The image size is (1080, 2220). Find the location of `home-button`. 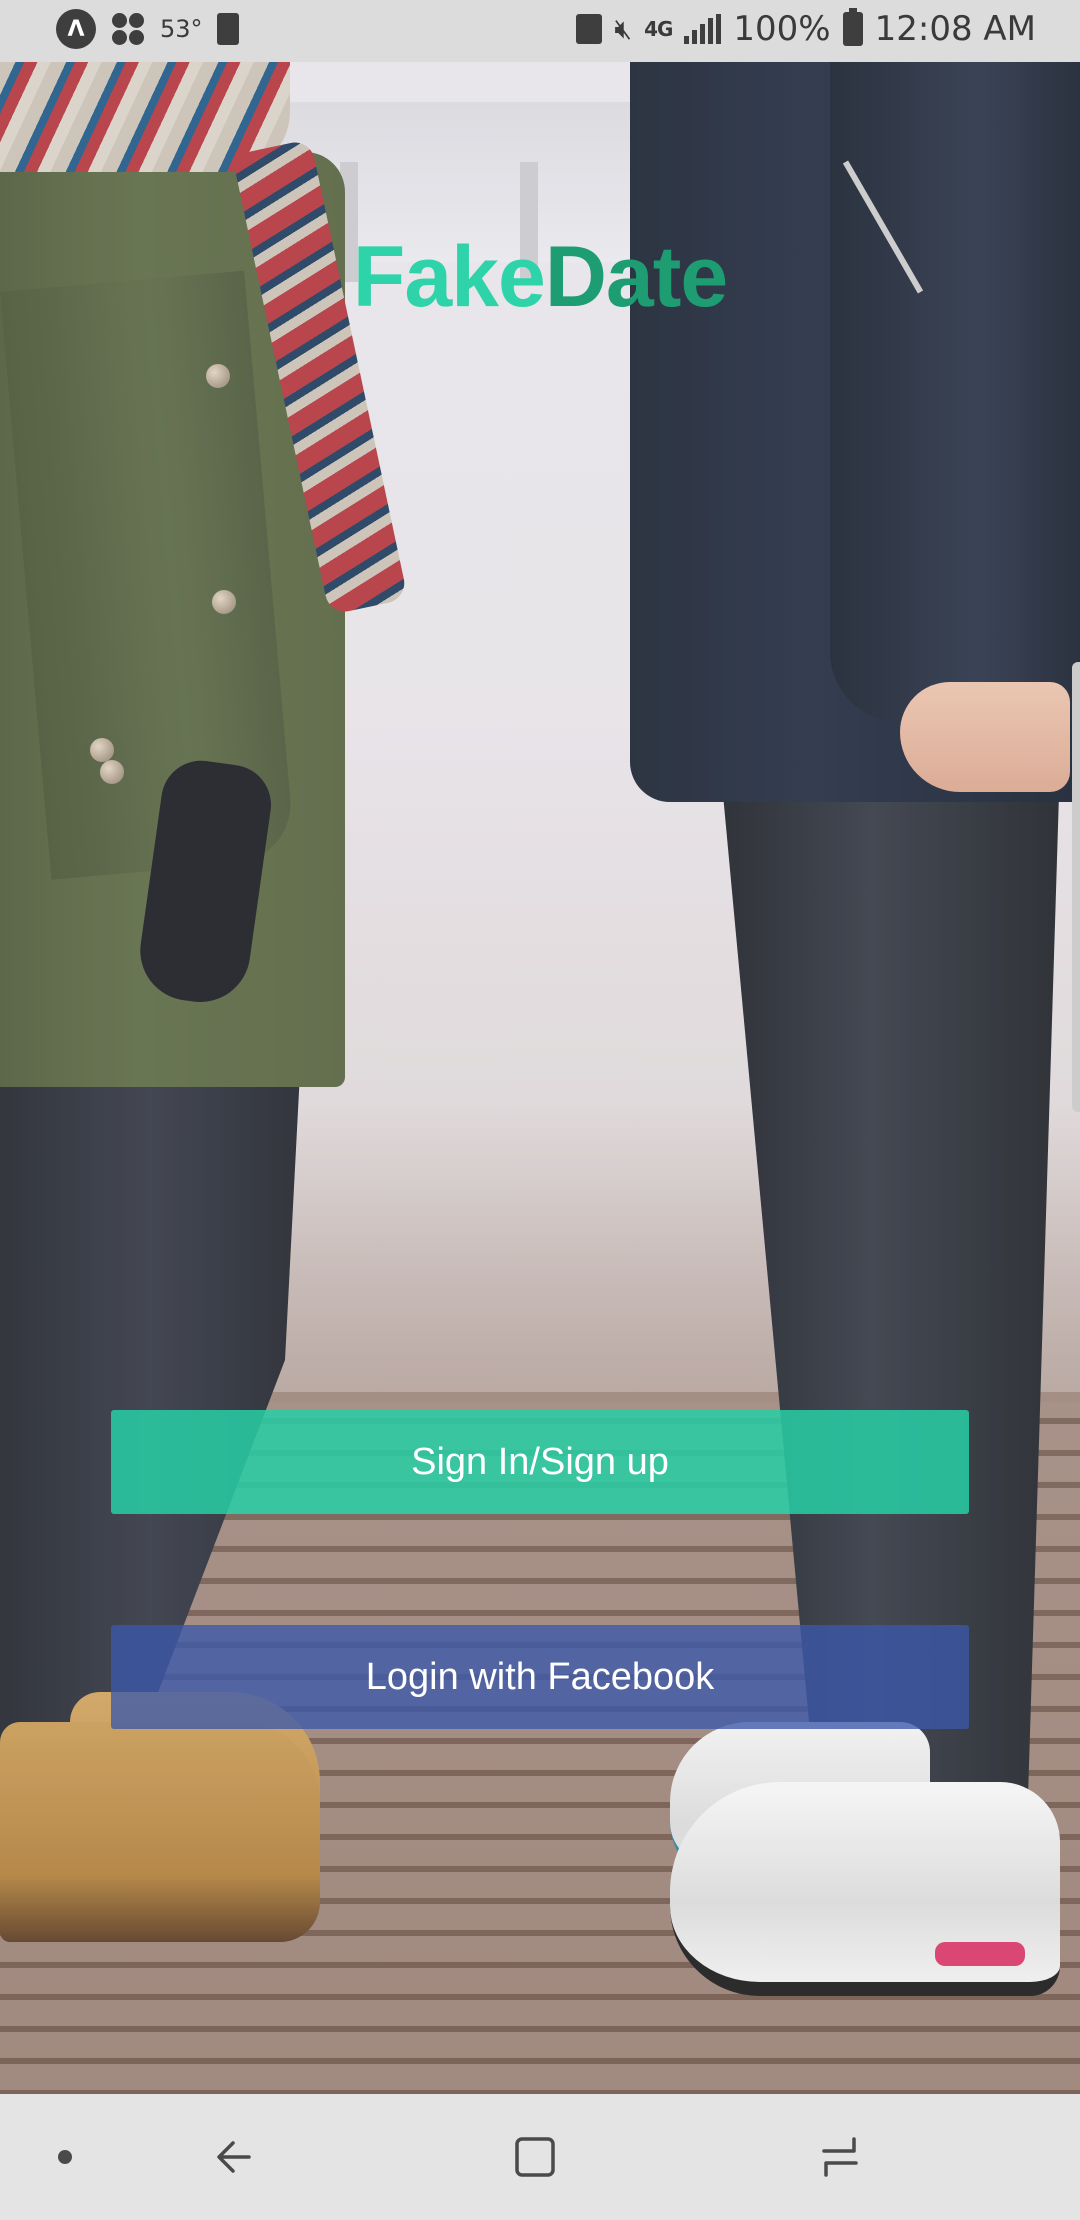

home-button is located at coordinates (535, 2157).